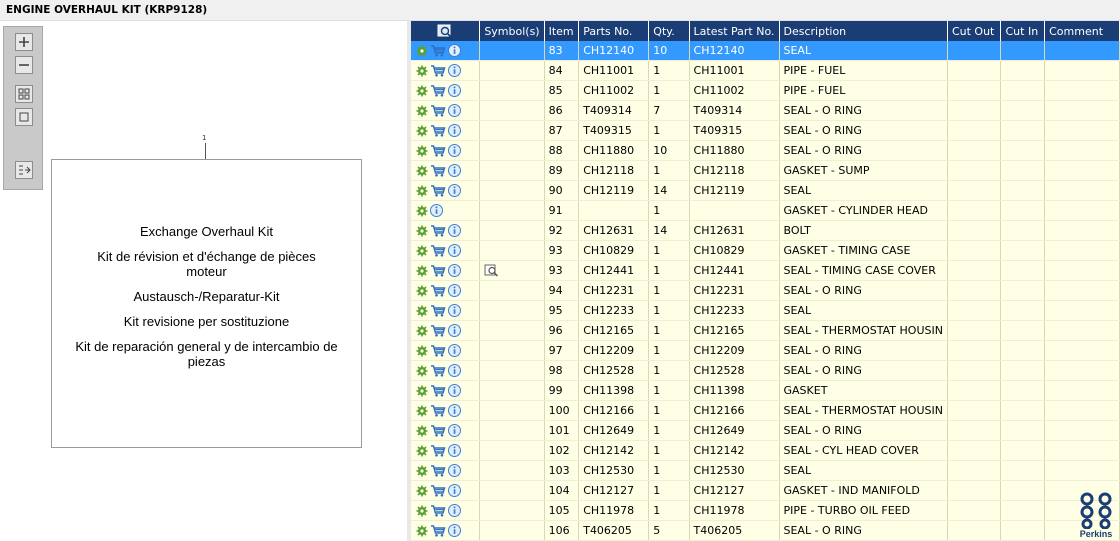 Image resolution: width=1120 pixels, height=541 pixels. Describe the element at coordinates (512, 31) in the screenshot. I see `header-symbols: Symbol(s)` at that location.